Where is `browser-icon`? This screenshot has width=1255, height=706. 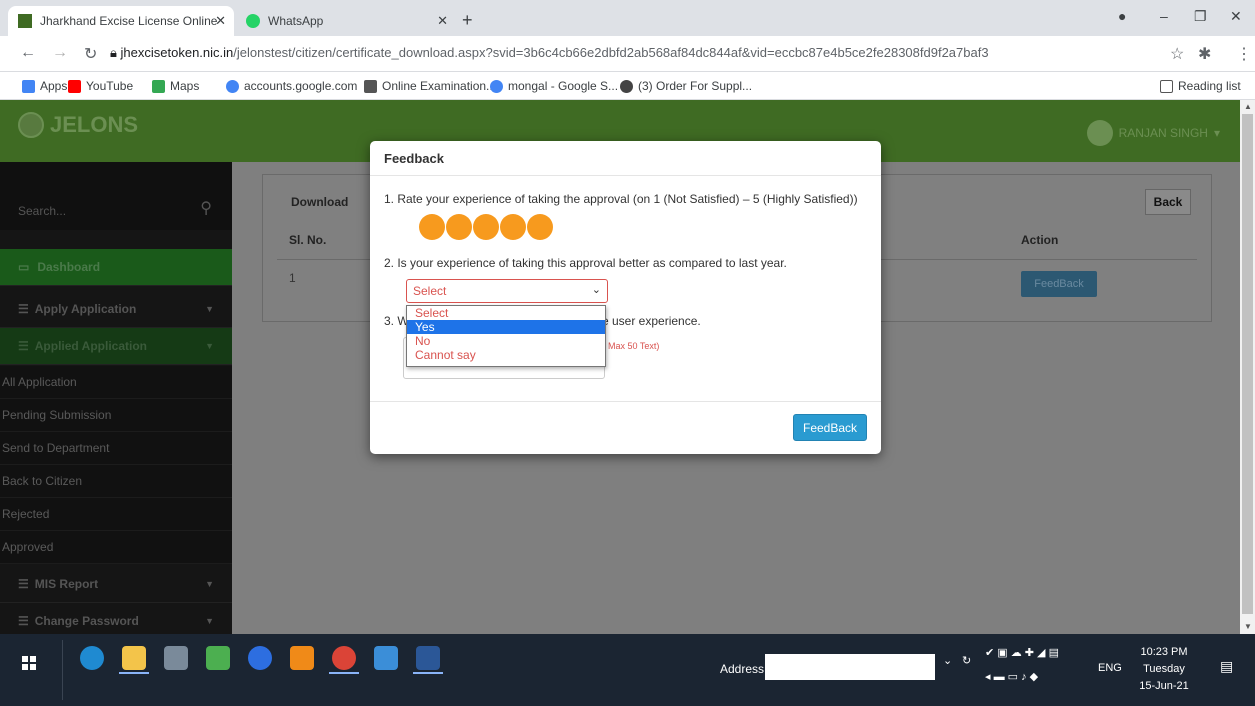
browser-icon is located at coordinates (260, 658).